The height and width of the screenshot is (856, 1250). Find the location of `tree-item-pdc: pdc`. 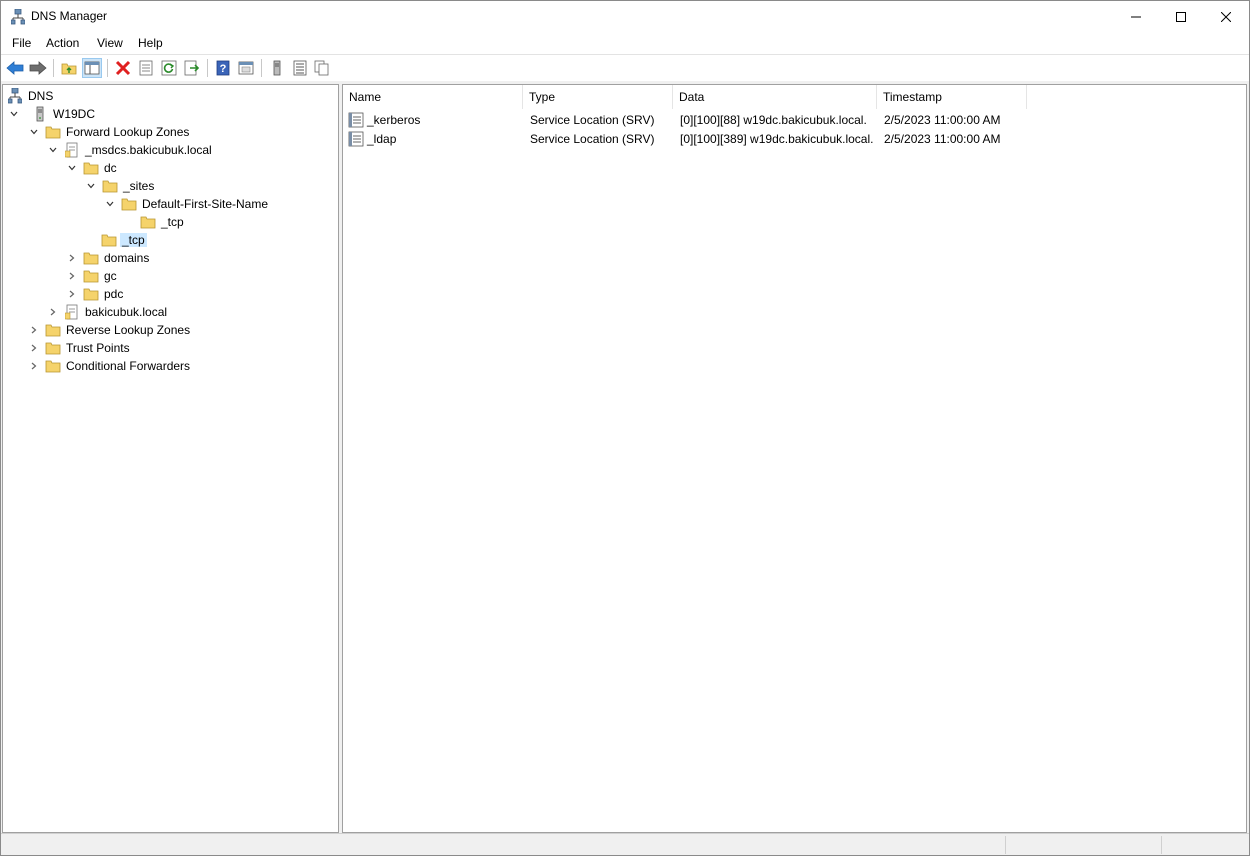

tree-item-pdc: pdc is located at coordinates (95, 294).